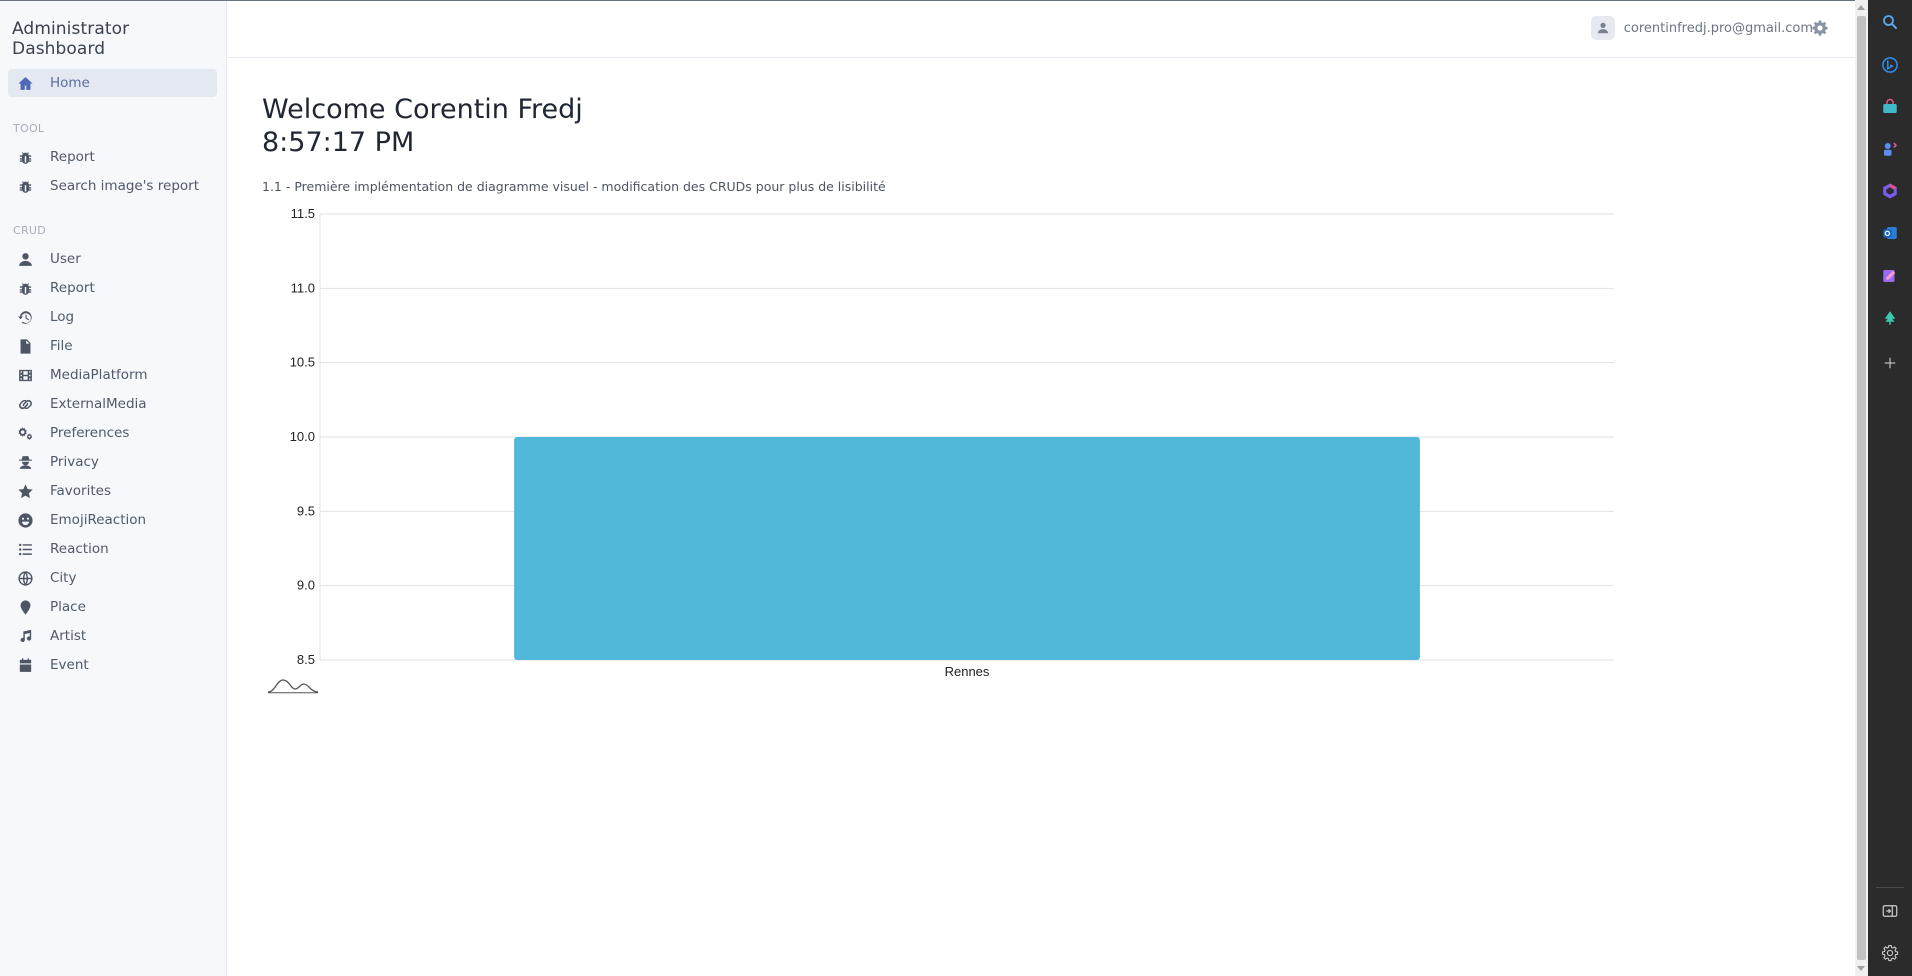 The height and width of the screenshot is (976, 1912). Describe the element at coordinates (1890, 887) in the screenshot. I see `panel-divider` at that location.